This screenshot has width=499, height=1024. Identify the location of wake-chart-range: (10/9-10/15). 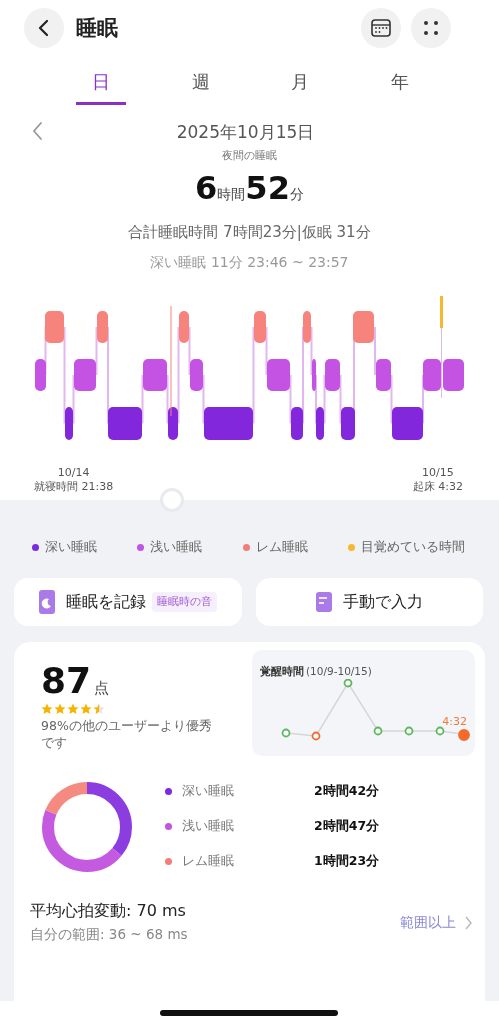
(339, 671).